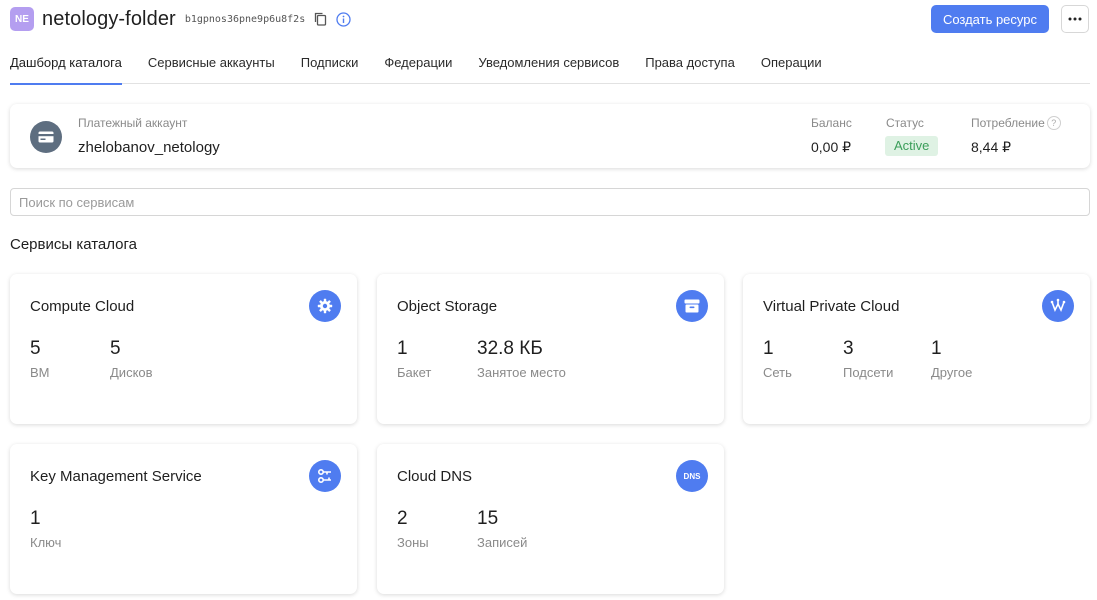 The width and height of the screenshot is (1097, 600). What do you see at coordinates (991, 147) in the screenshot?
I see `consumption-value: 8,44 ₽` at bounding box center [991, 147].